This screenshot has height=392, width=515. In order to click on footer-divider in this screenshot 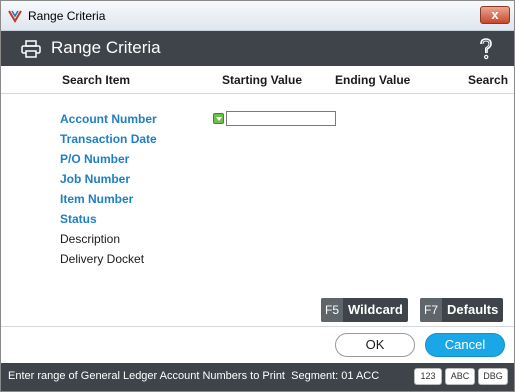, I will do `click(257, 326)`.